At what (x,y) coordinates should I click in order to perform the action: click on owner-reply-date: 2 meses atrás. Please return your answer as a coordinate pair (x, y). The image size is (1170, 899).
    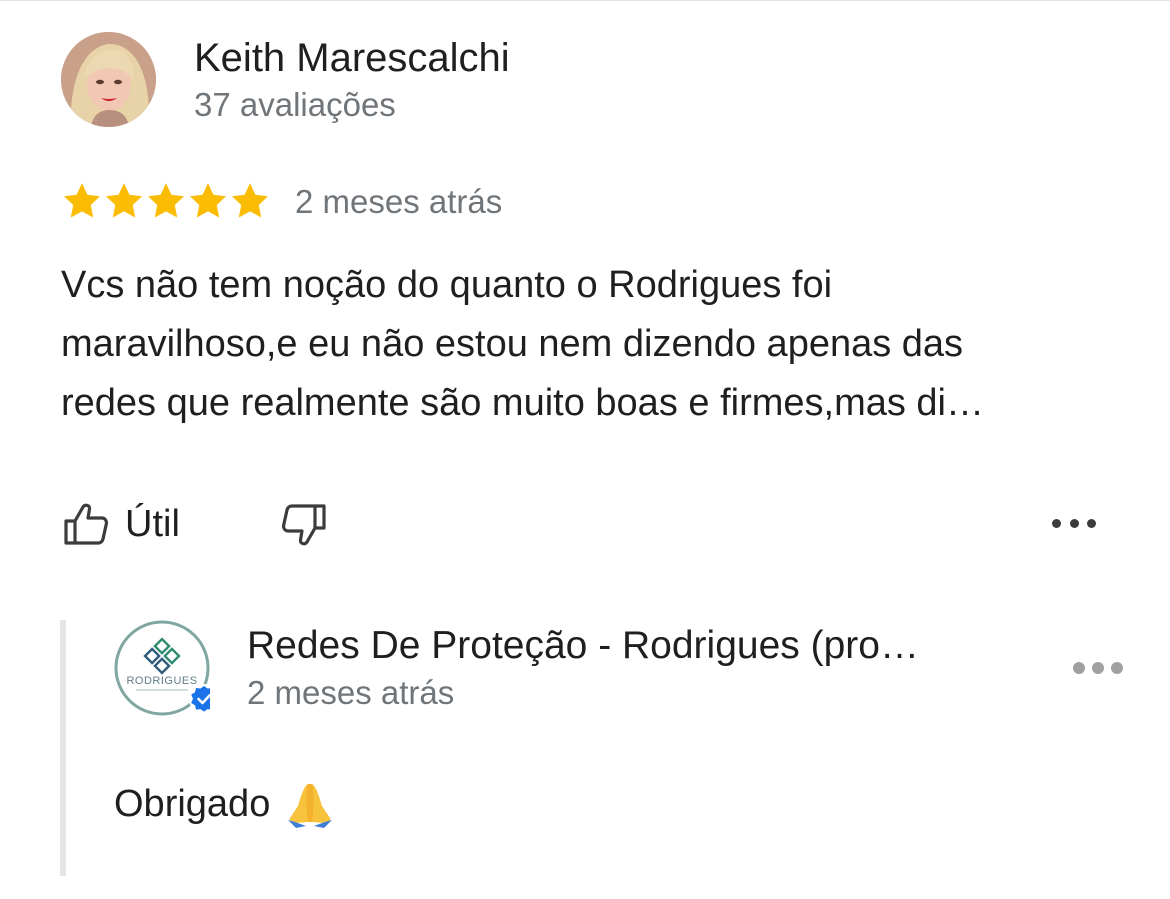
    Looking at the image, I should click on (351, 692).